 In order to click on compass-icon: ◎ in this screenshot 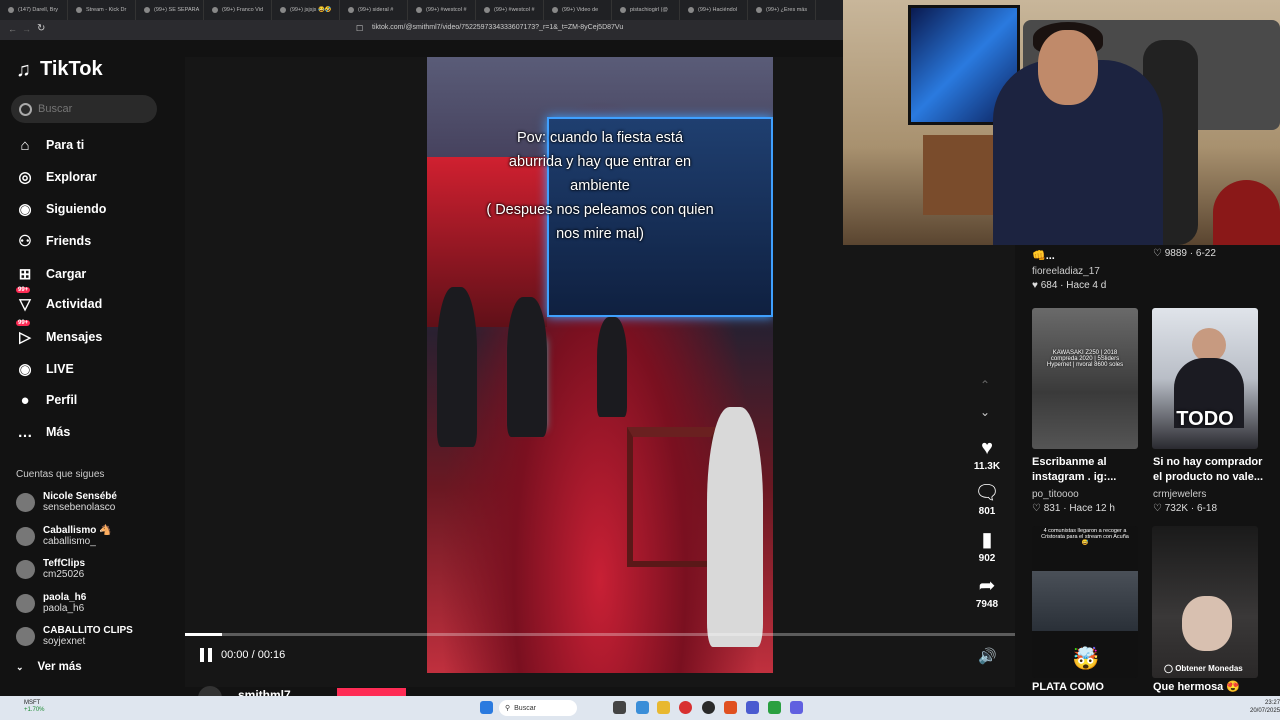, I will do `click(25, 177)`.